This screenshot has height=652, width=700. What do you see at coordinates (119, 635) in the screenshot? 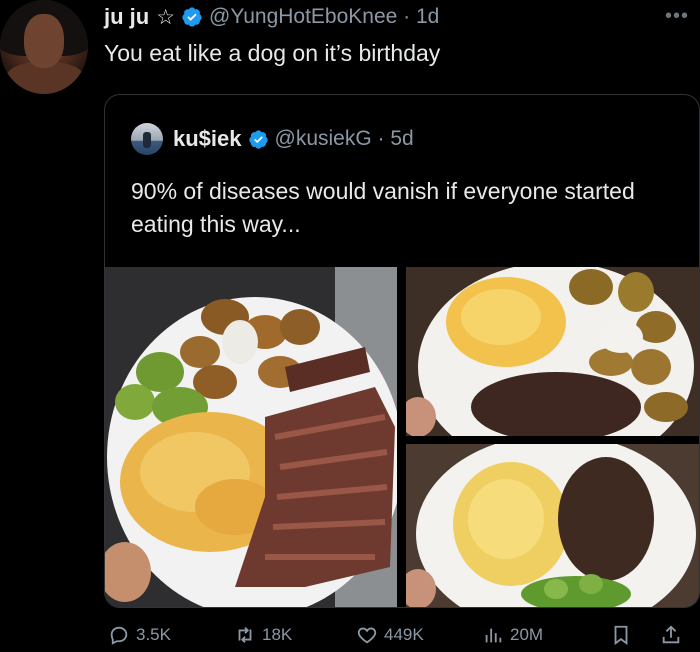
I see `reply-icon` at bounding box center [119, 635].